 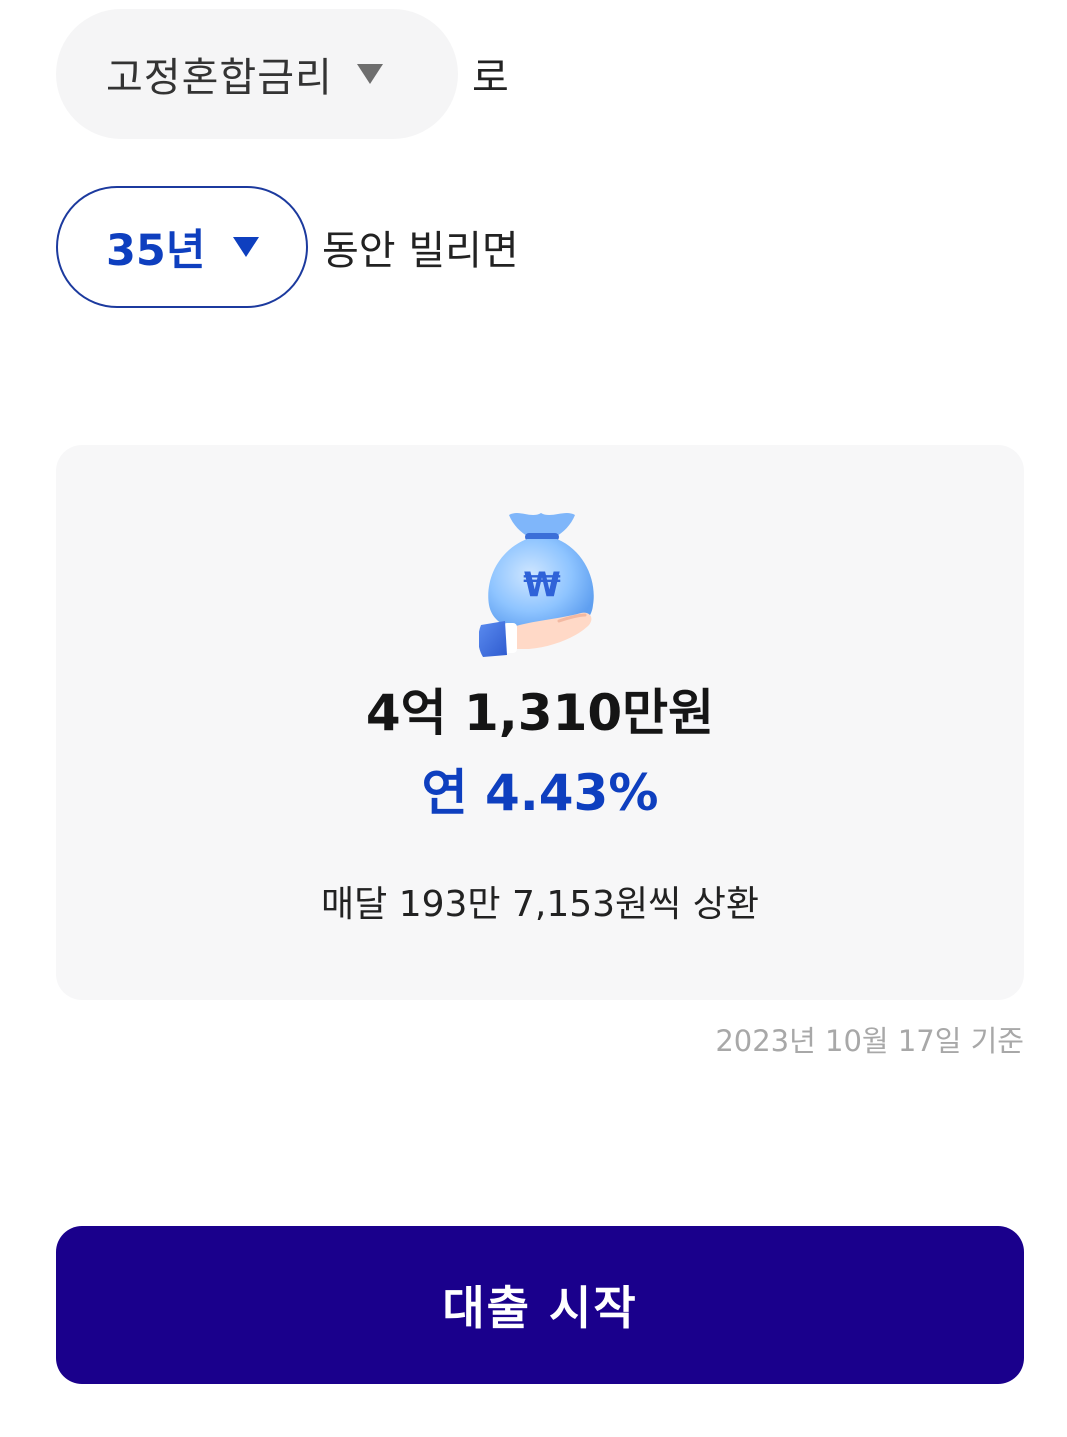 What do you see at coordinates (156, 251) in the screenshot?
I see `loan-term-selected: 35년` at bounding box center [156, 251].